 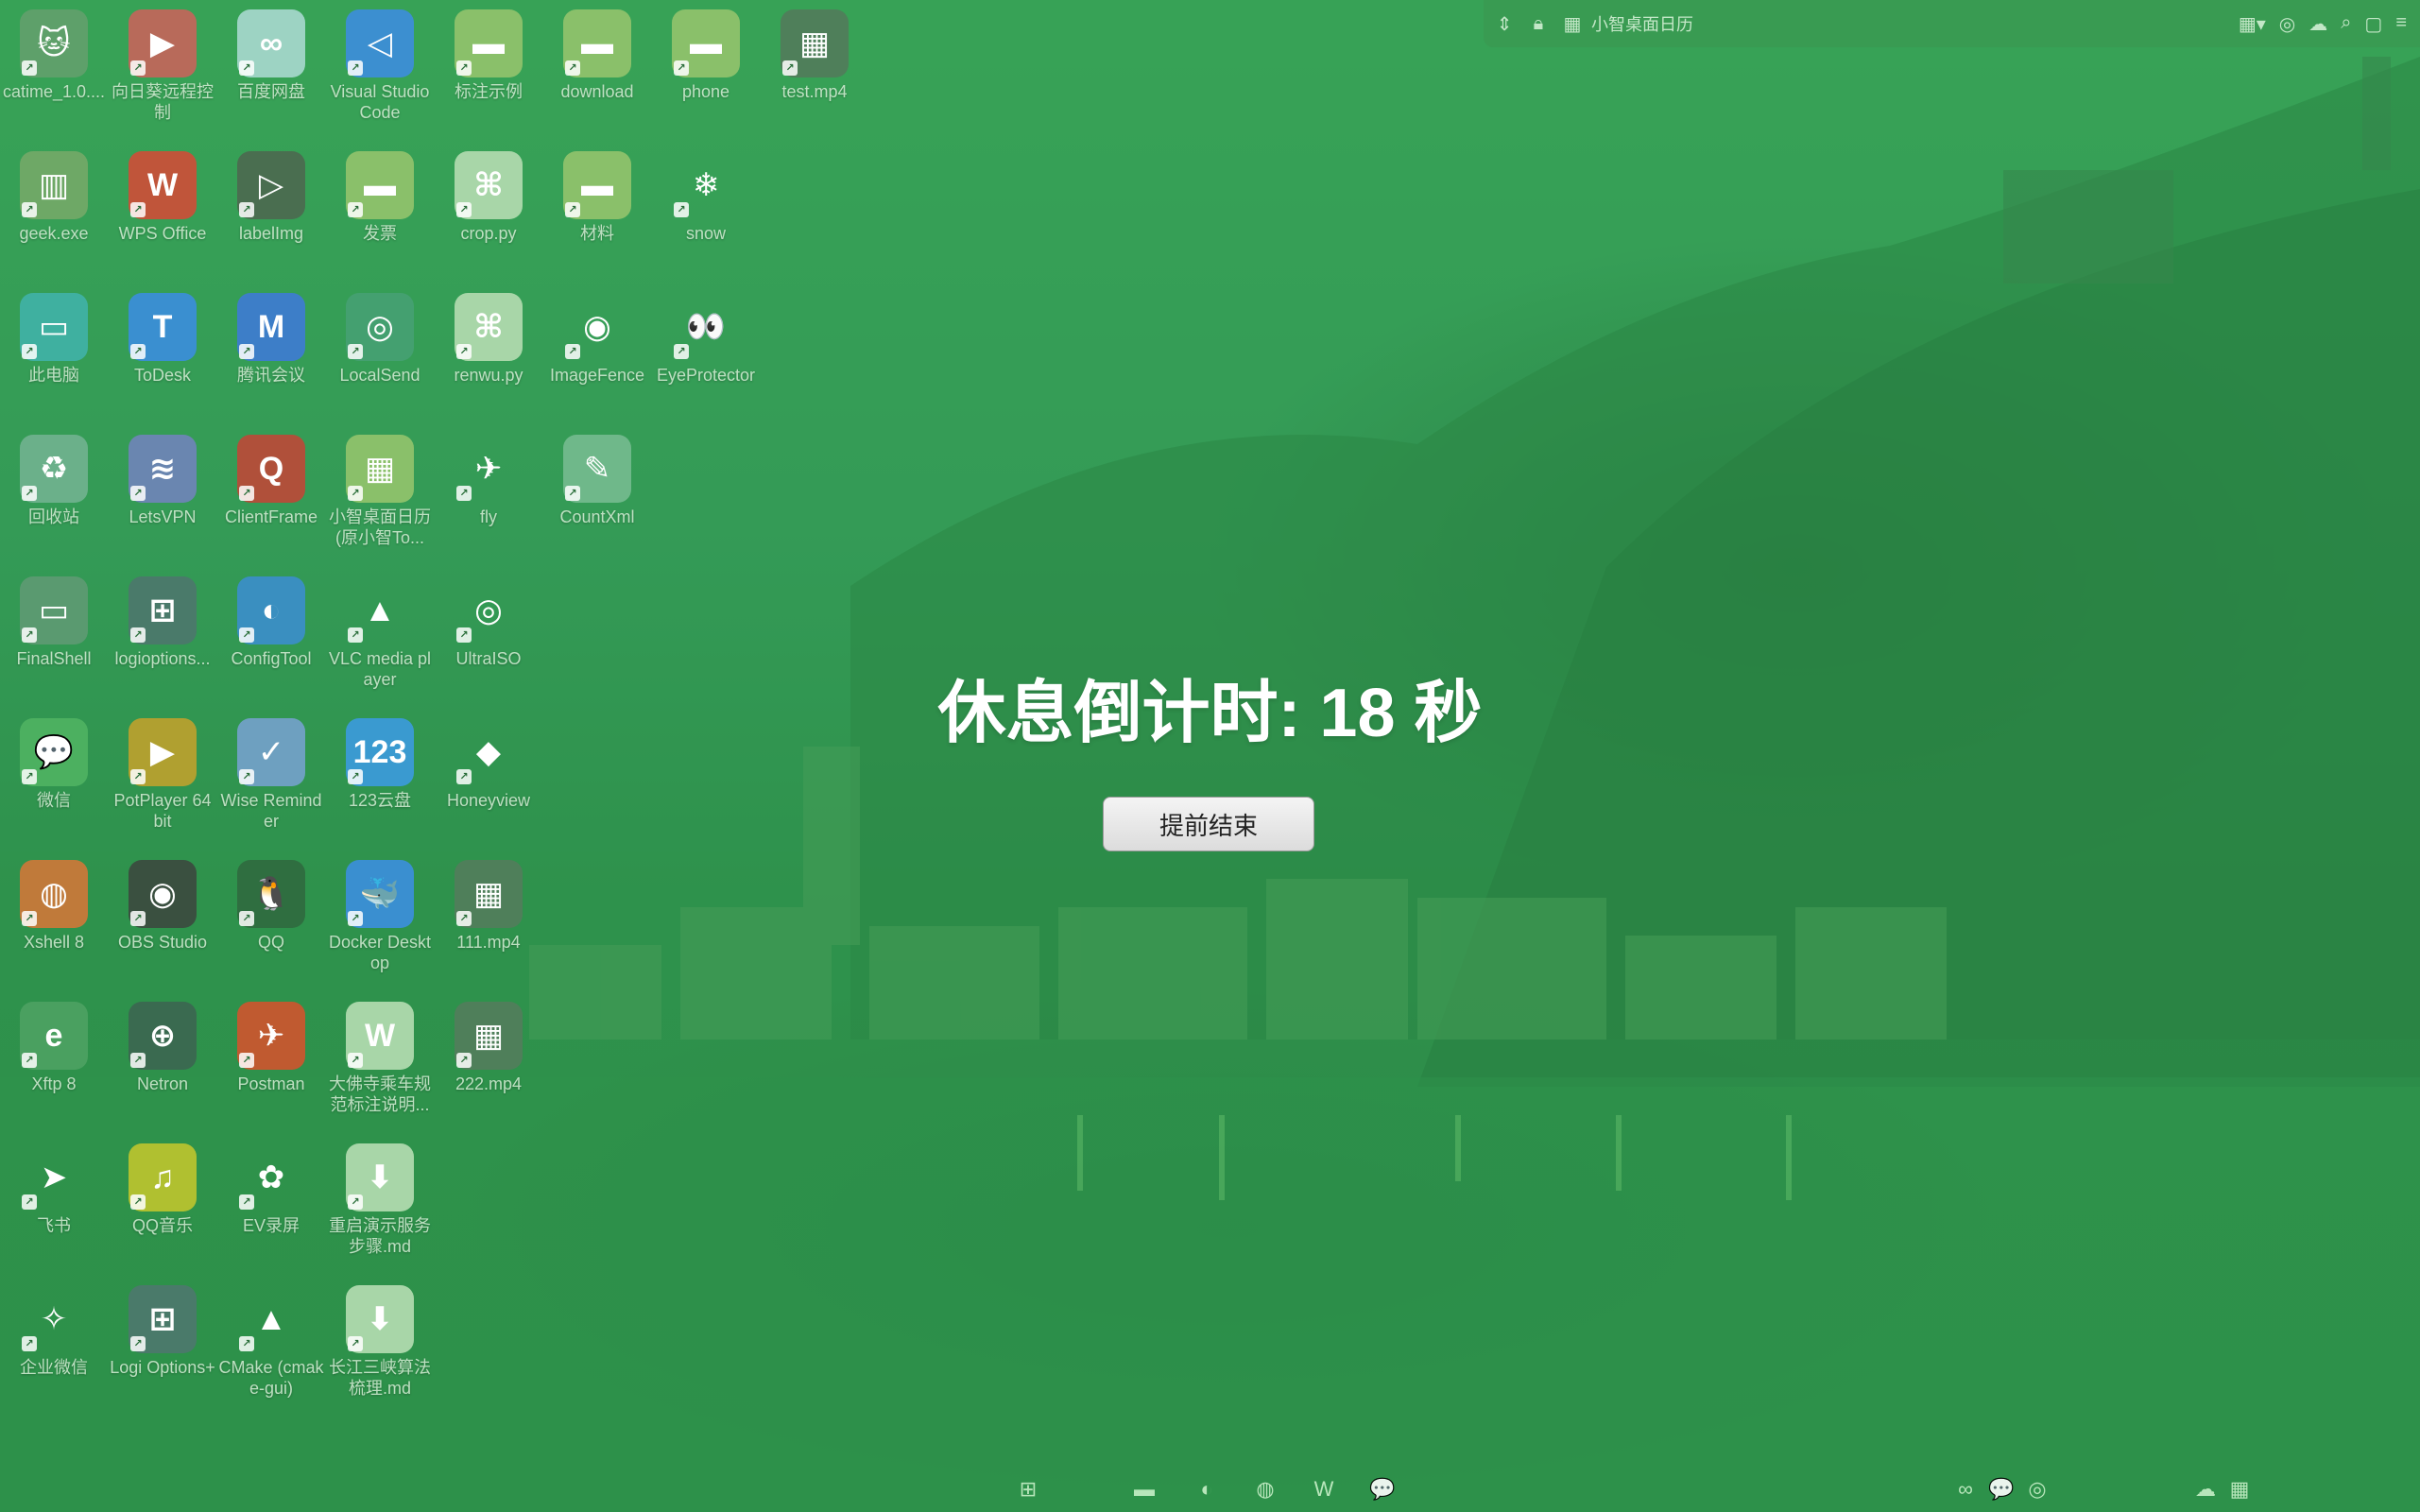 What do you see at coordinates (1144, 1489) in the screenshot?
I see `file-explorer-icon: ▬` at bounding box center [1144, 1489].